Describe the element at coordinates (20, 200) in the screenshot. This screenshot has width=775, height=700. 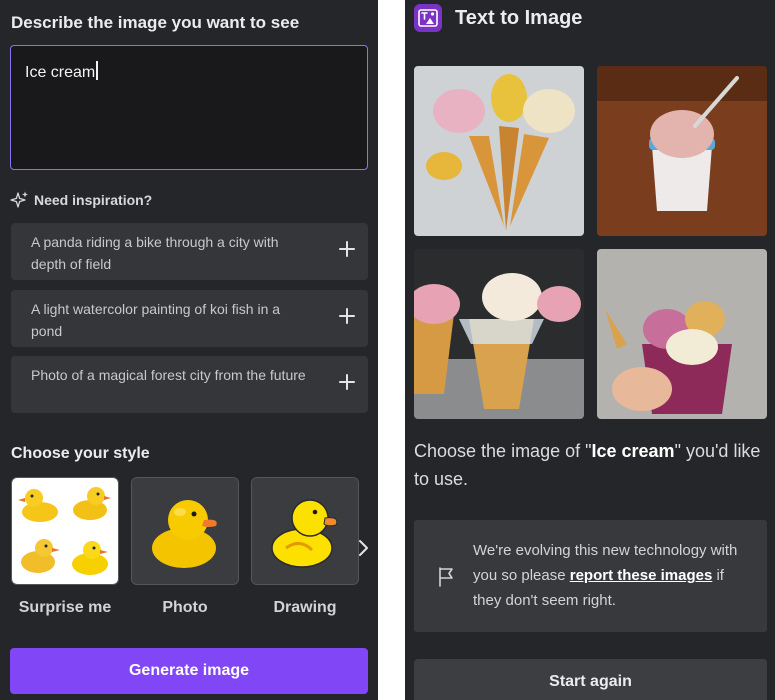
I see `sparkle-icon` at that location.